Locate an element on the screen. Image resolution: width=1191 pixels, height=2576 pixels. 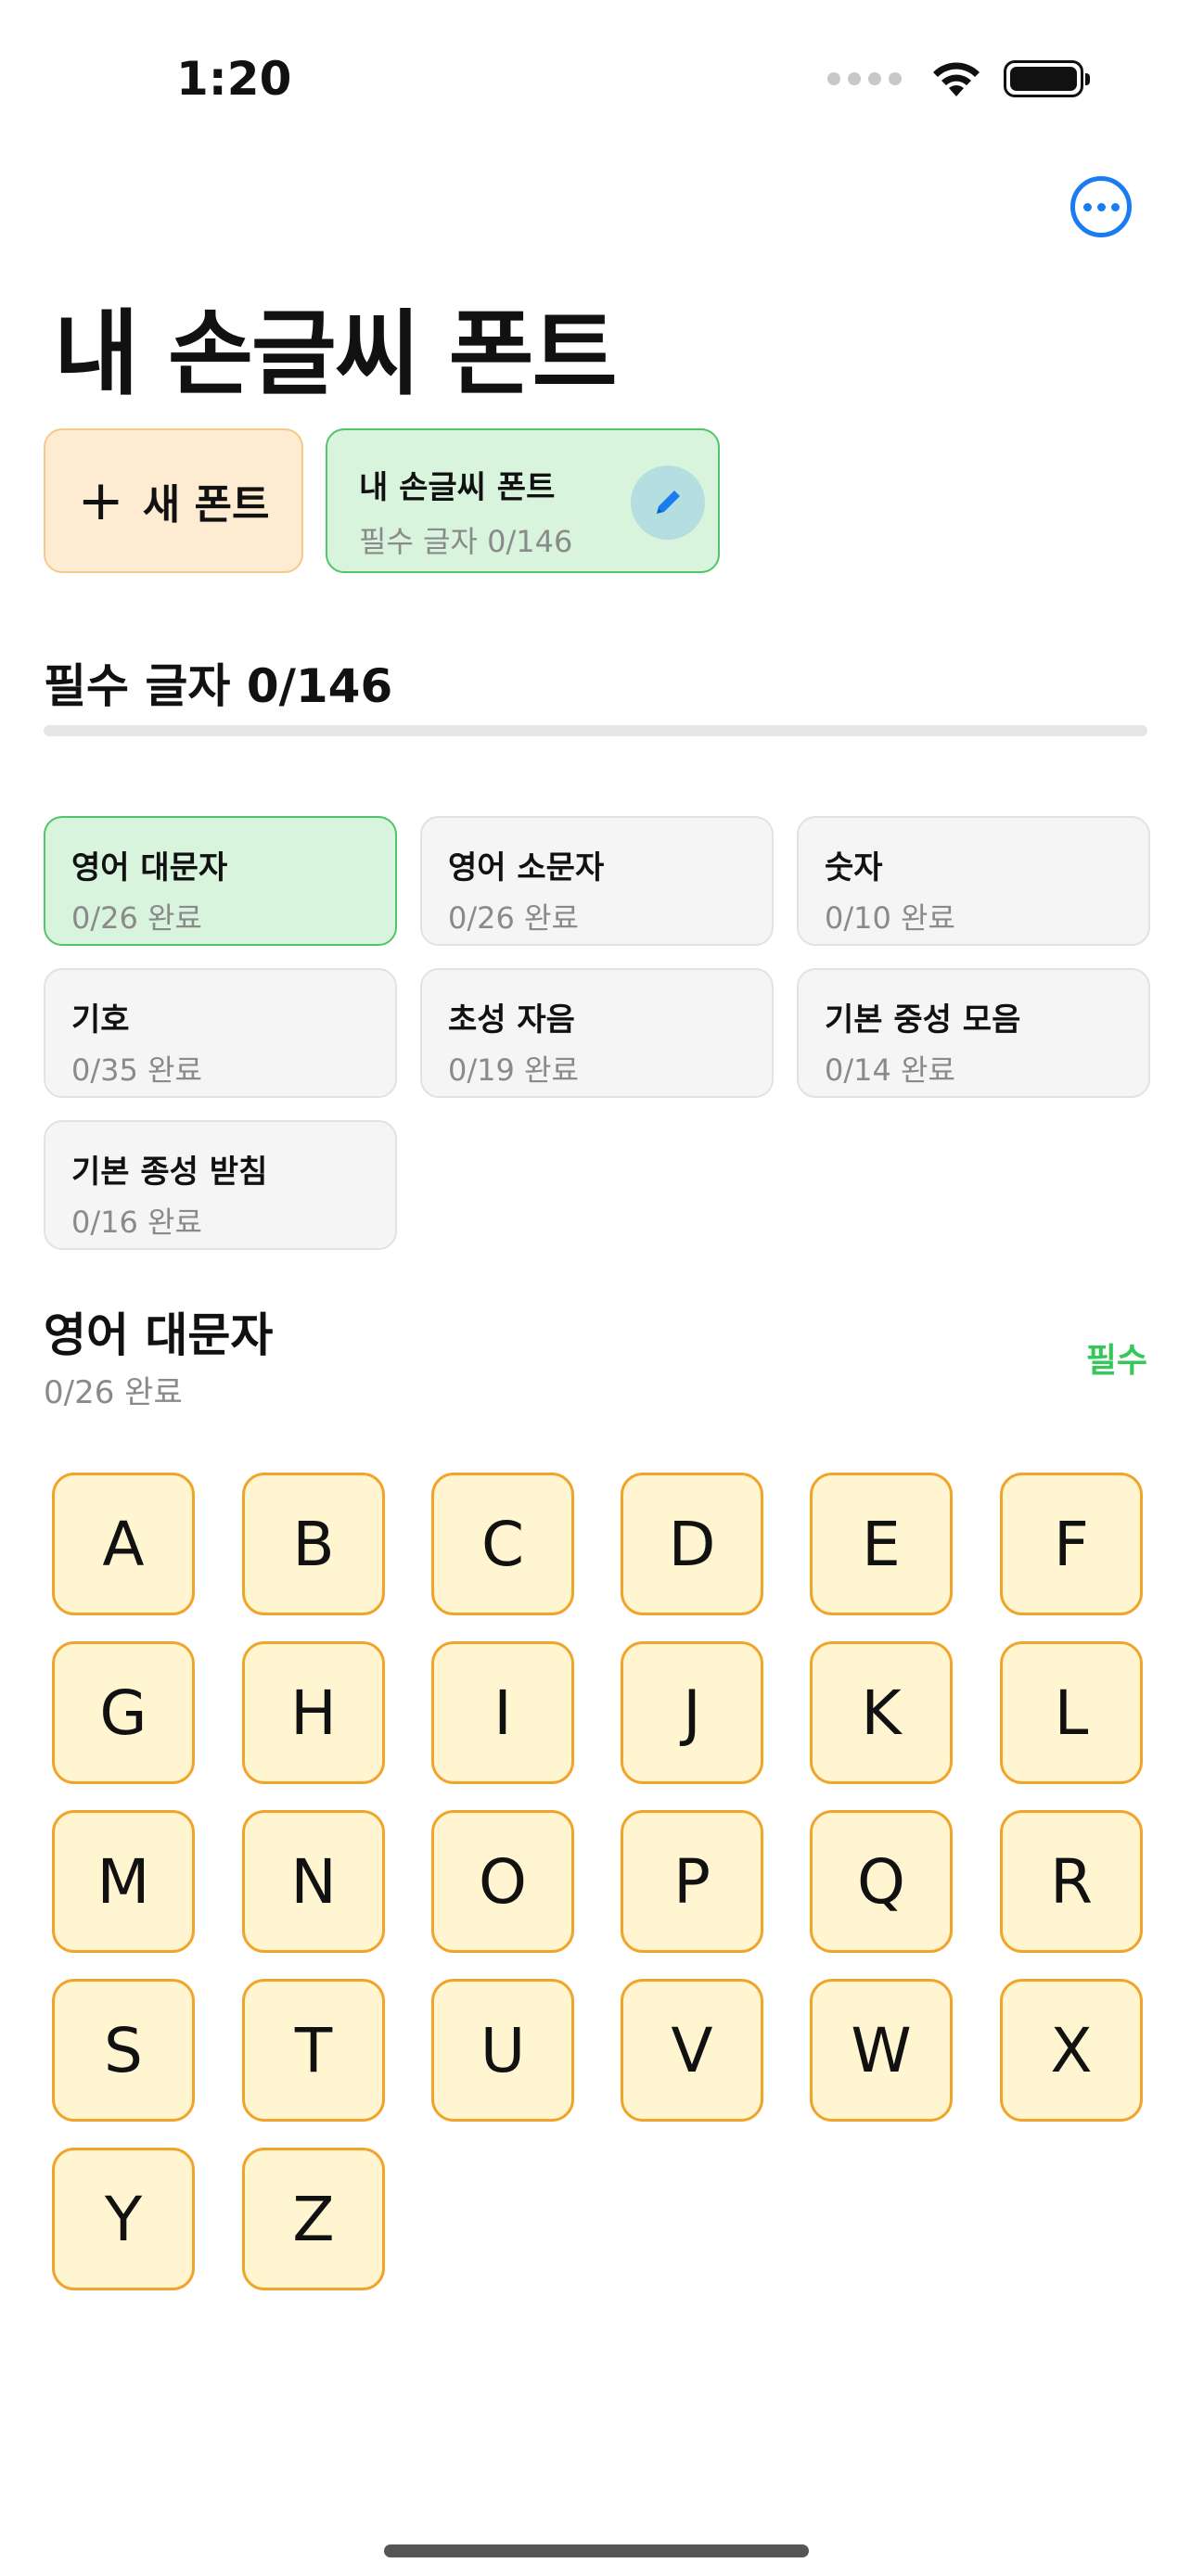
category-name: 초성 자음 is located at coordinates (512, 1020).